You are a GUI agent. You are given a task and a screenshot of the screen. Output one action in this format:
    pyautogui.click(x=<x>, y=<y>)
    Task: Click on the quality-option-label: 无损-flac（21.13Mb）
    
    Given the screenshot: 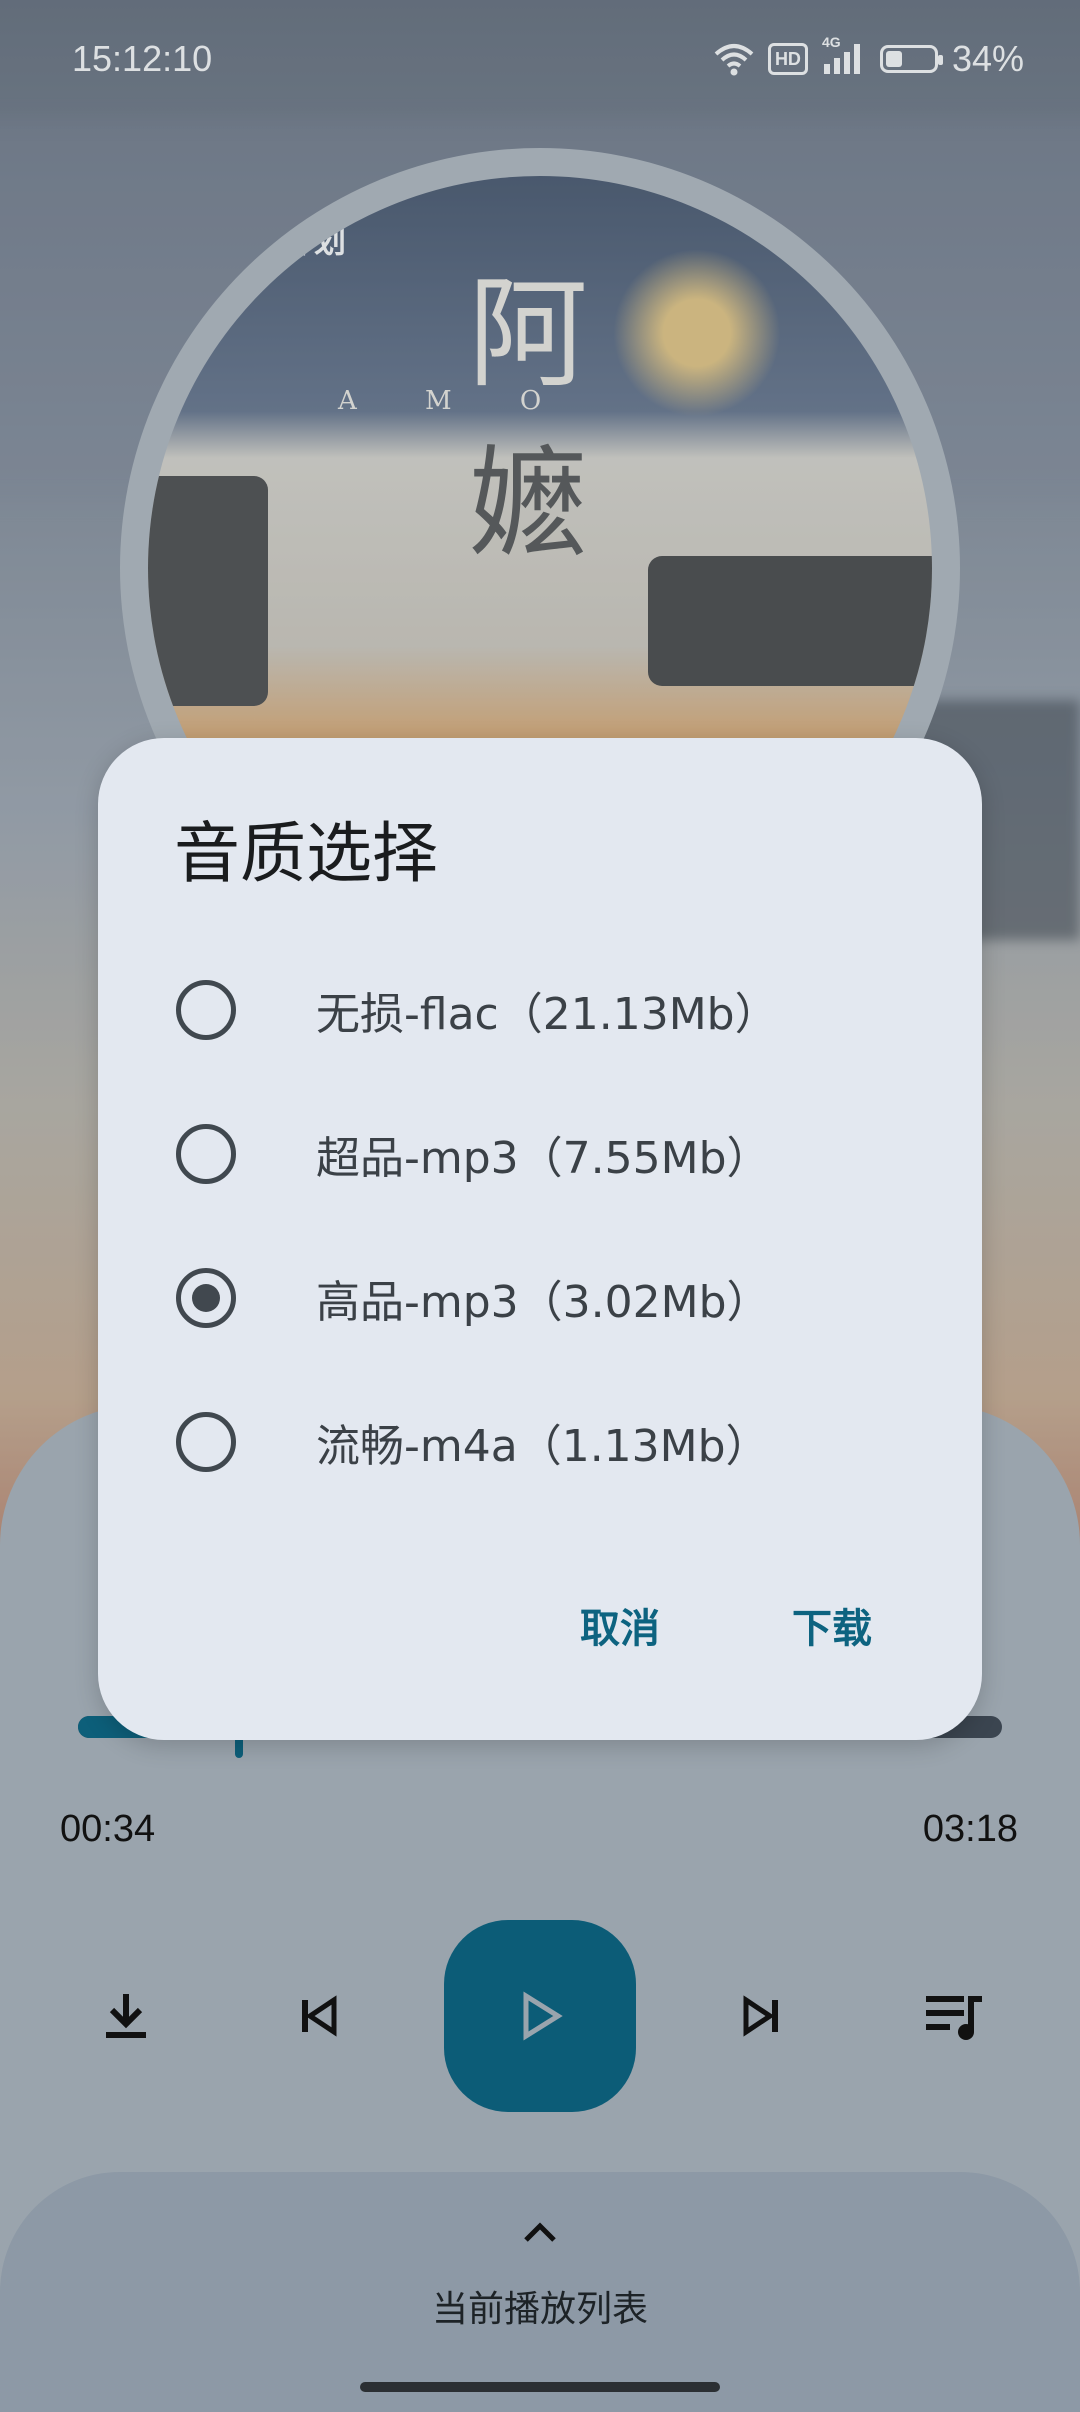 What is the action you would take?
    pyautogui.click(x=547, y=1014)
    